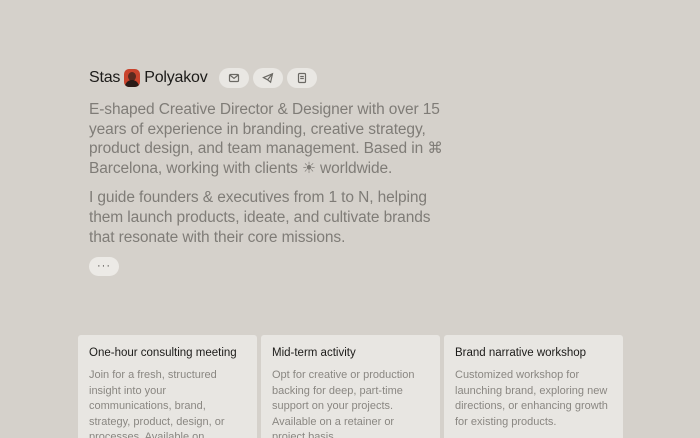  I want to click on profile-header: Stas Polyakov, so click(203, 78).